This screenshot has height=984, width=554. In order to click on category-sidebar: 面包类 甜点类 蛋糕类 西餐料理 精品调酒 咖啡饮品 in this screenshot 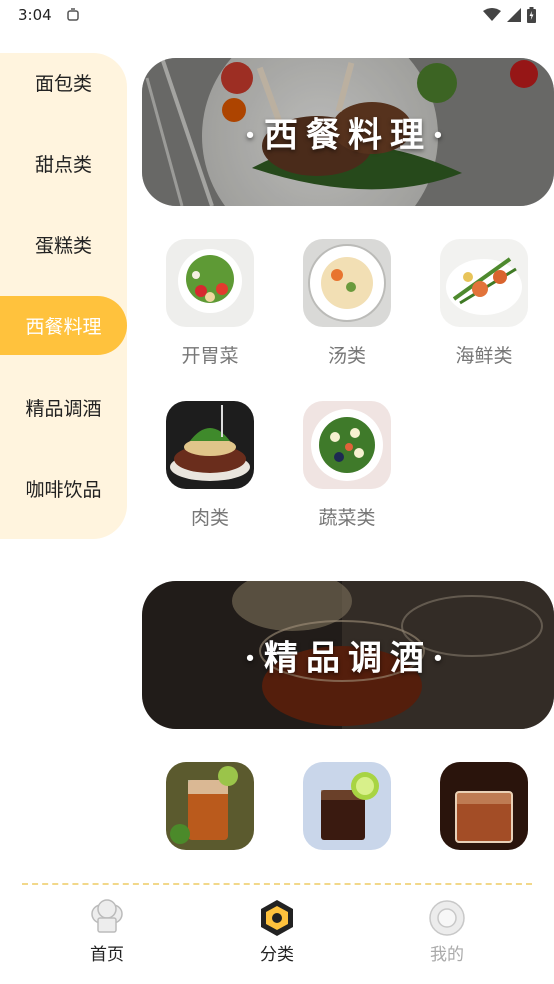, I will do `click(63, 296)`.